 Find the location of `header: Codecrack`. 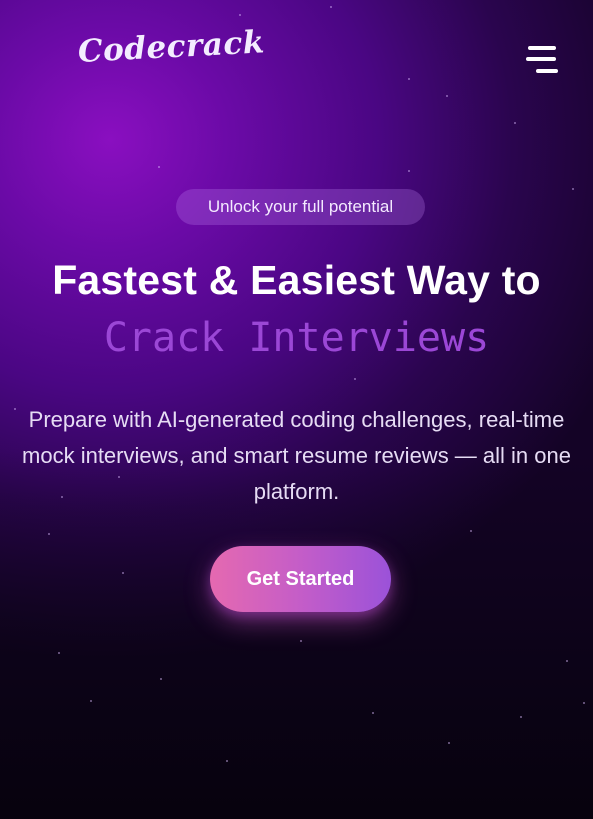

header: Codecrack is located at coordinates (296, 55).